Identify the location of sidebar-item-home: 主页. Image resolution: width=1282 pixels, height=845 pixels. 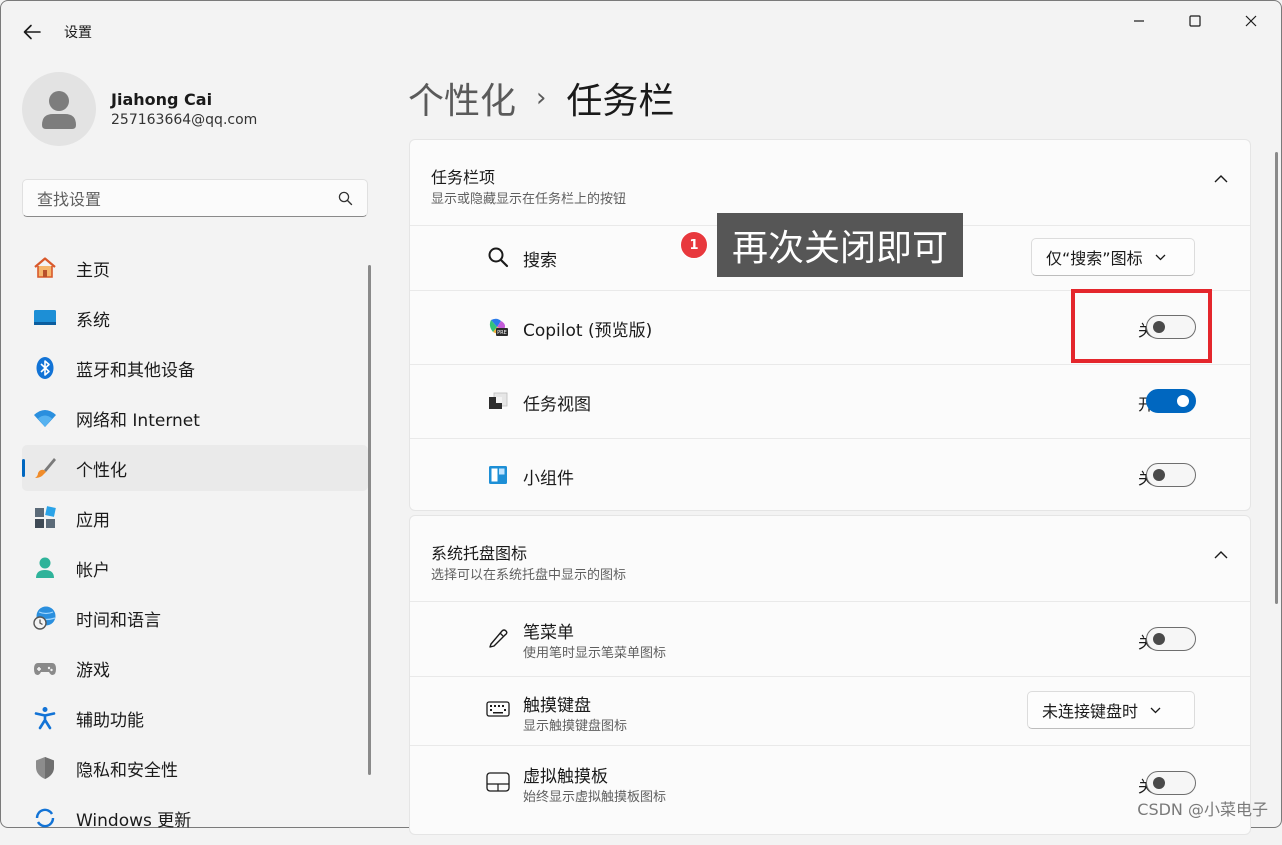
(195, 268).